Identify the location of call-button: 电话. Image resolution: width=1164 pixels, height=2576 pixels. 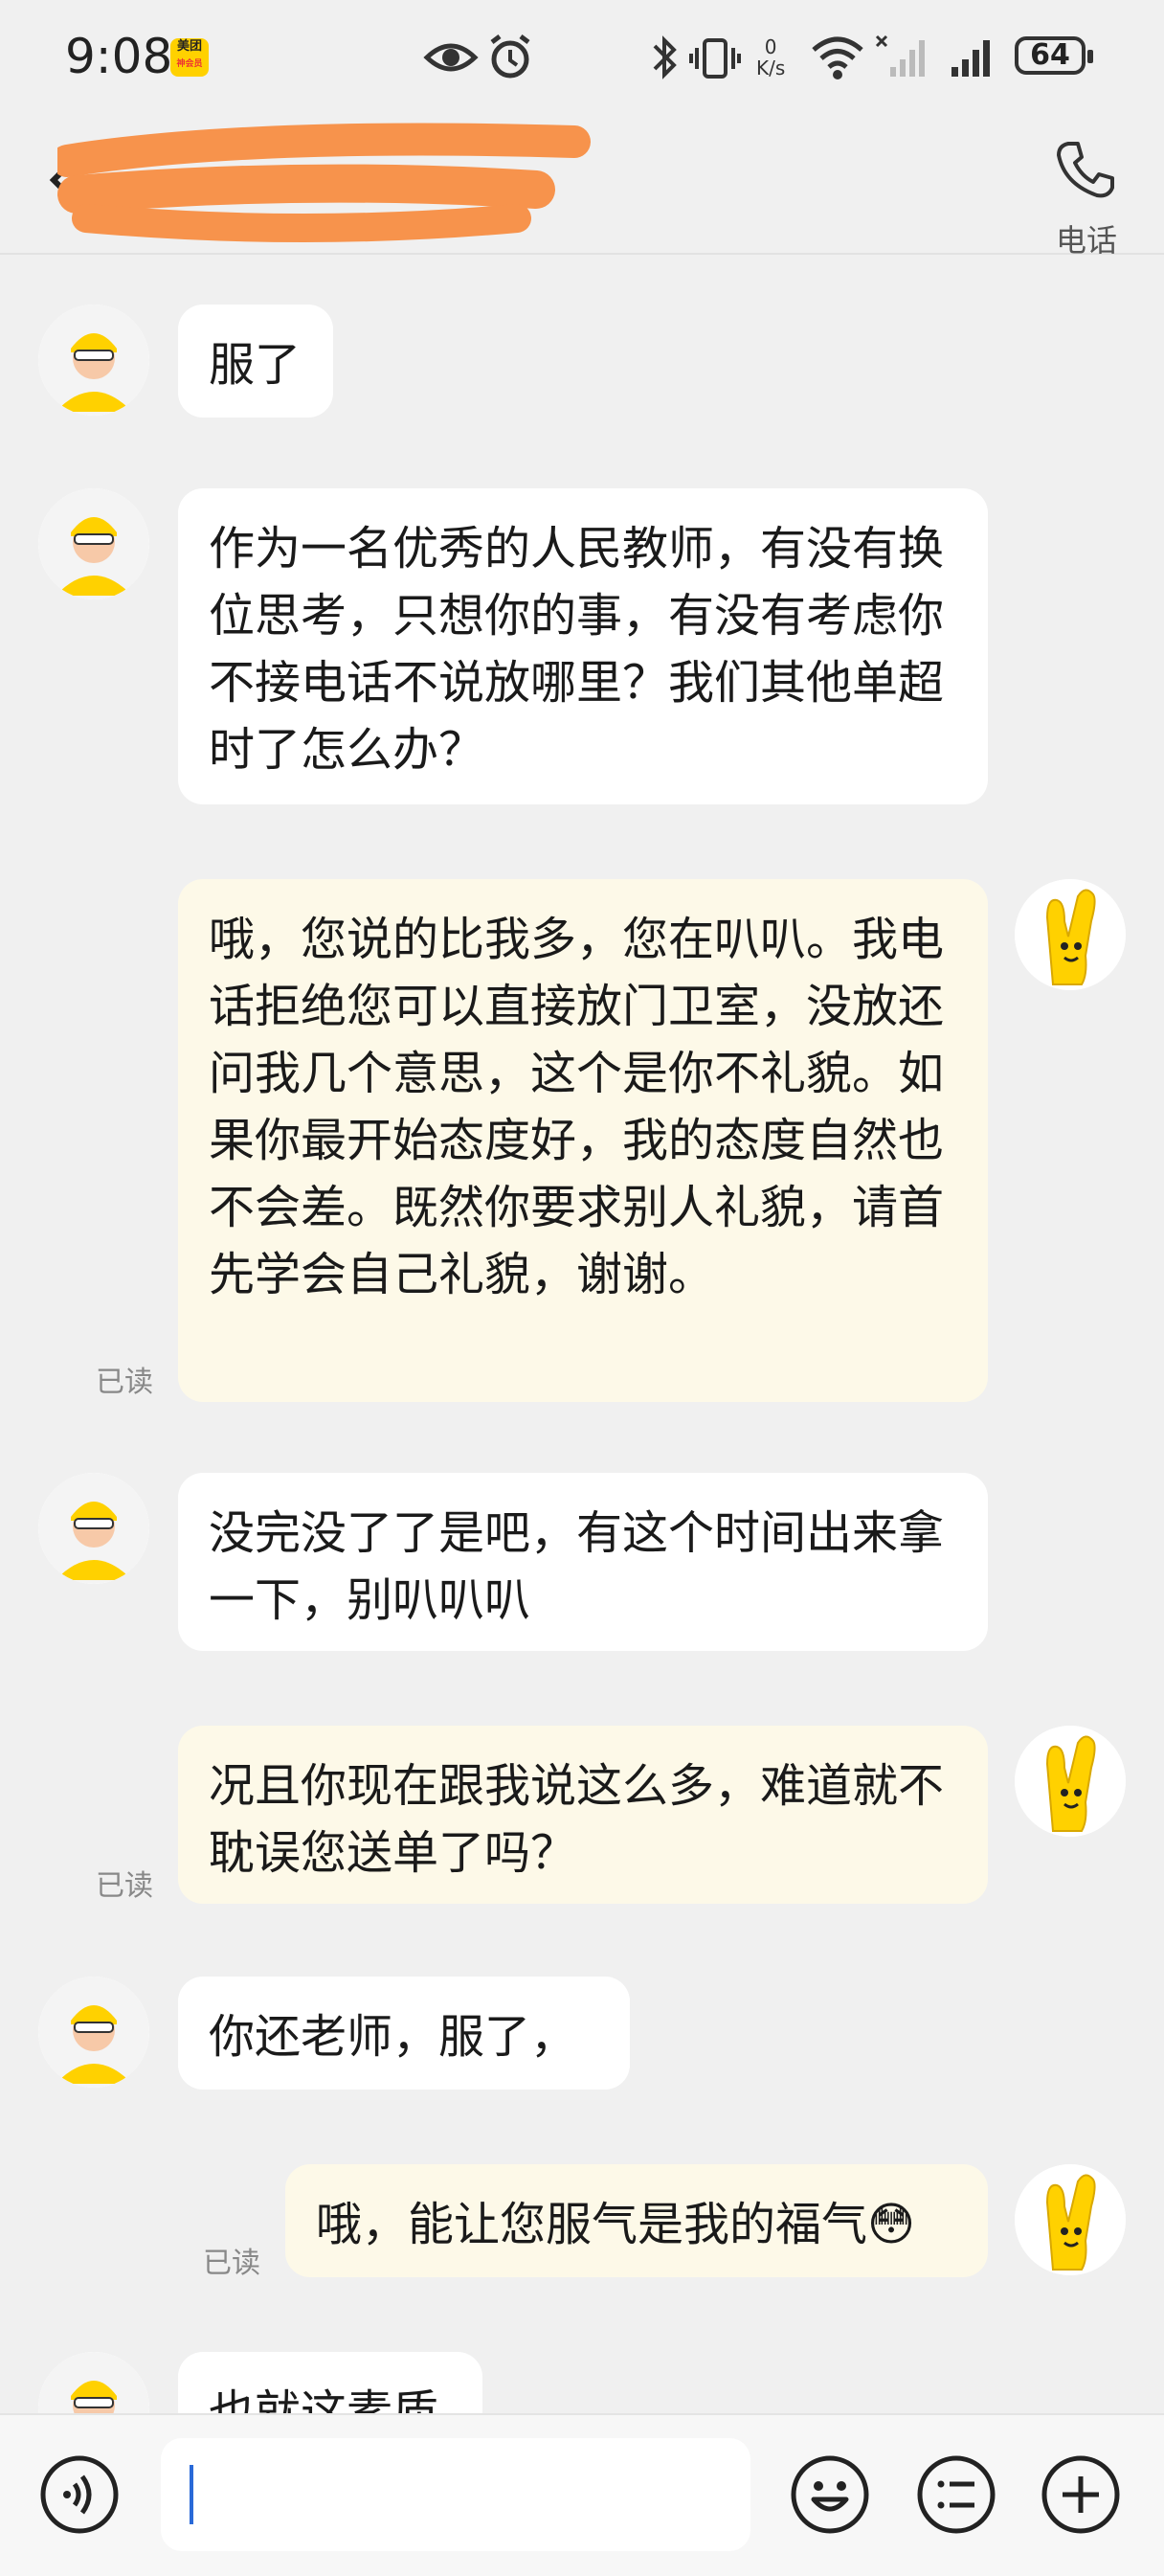
(1086, 193).